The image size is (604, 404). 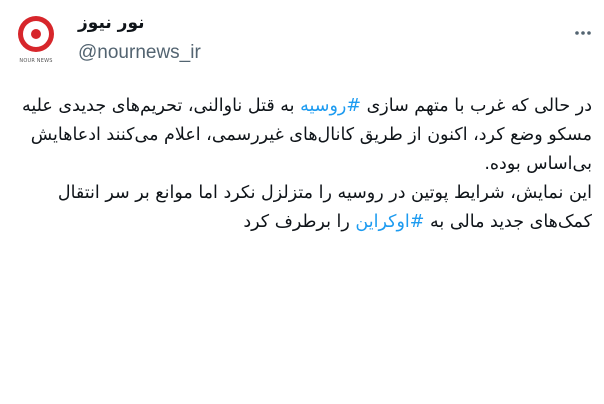 I want to click on more-dots-icon, so click(x=583, y=33).